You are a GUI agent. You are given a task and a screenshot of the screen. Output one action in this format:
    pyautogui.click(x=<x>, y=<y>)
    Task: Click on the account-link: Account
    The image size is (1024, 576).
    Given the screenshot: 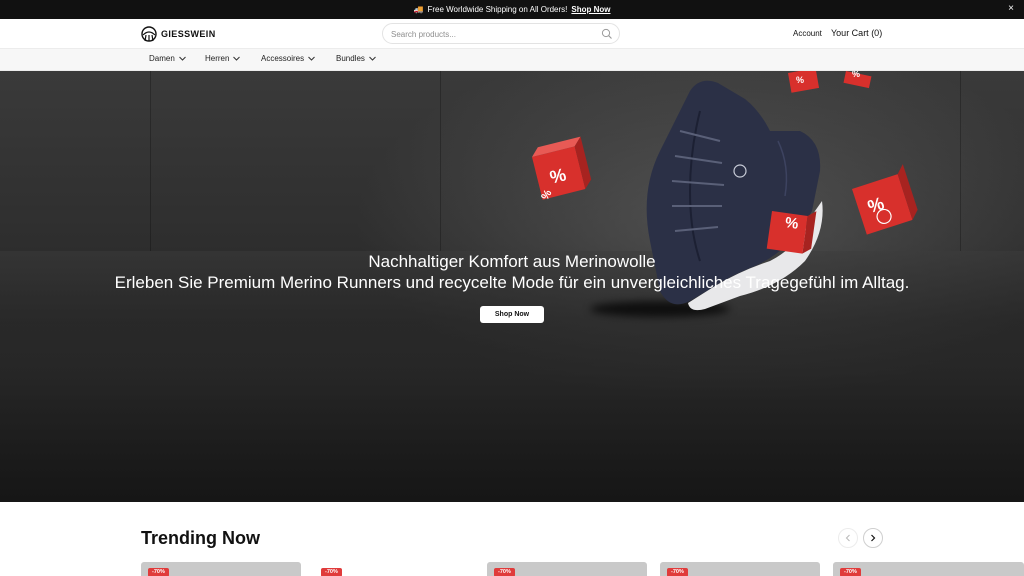 What is the action you would take?
    pyautogui.click(x=807, y=33)
    